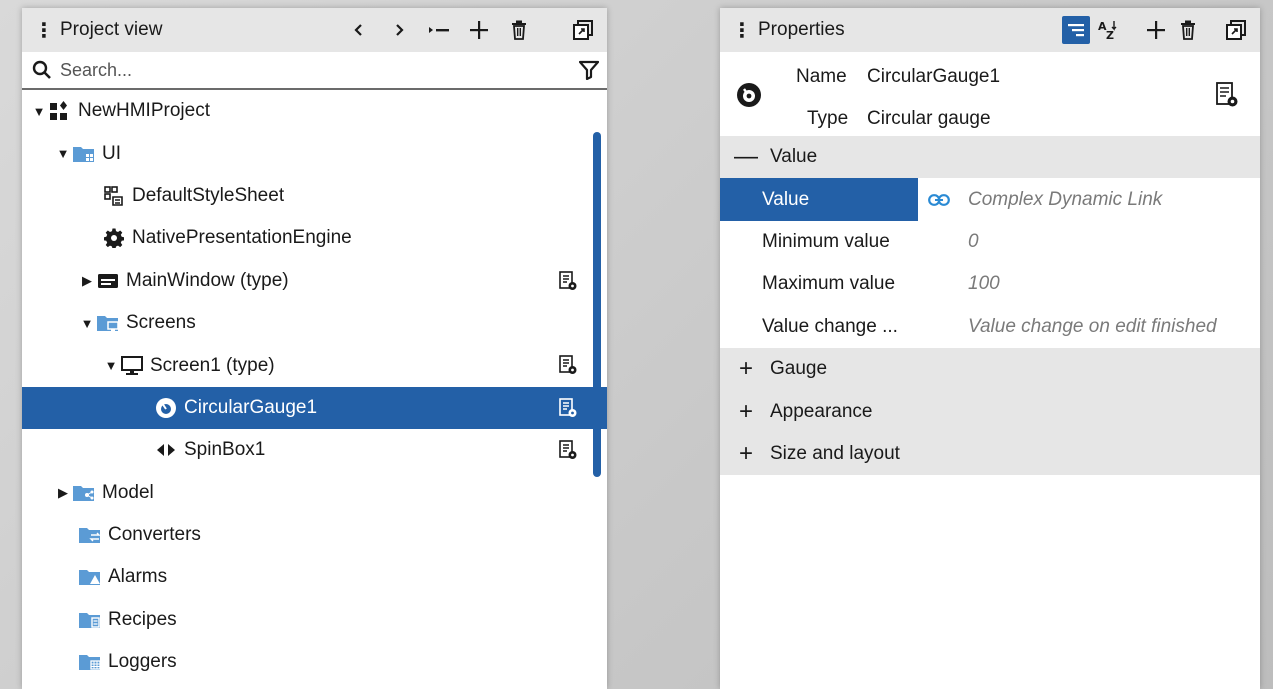 The image size is (1273, 689). Describe the element at coordinates (128, 492) in the screenshot. I see `tree-item-label: Model` at that location.